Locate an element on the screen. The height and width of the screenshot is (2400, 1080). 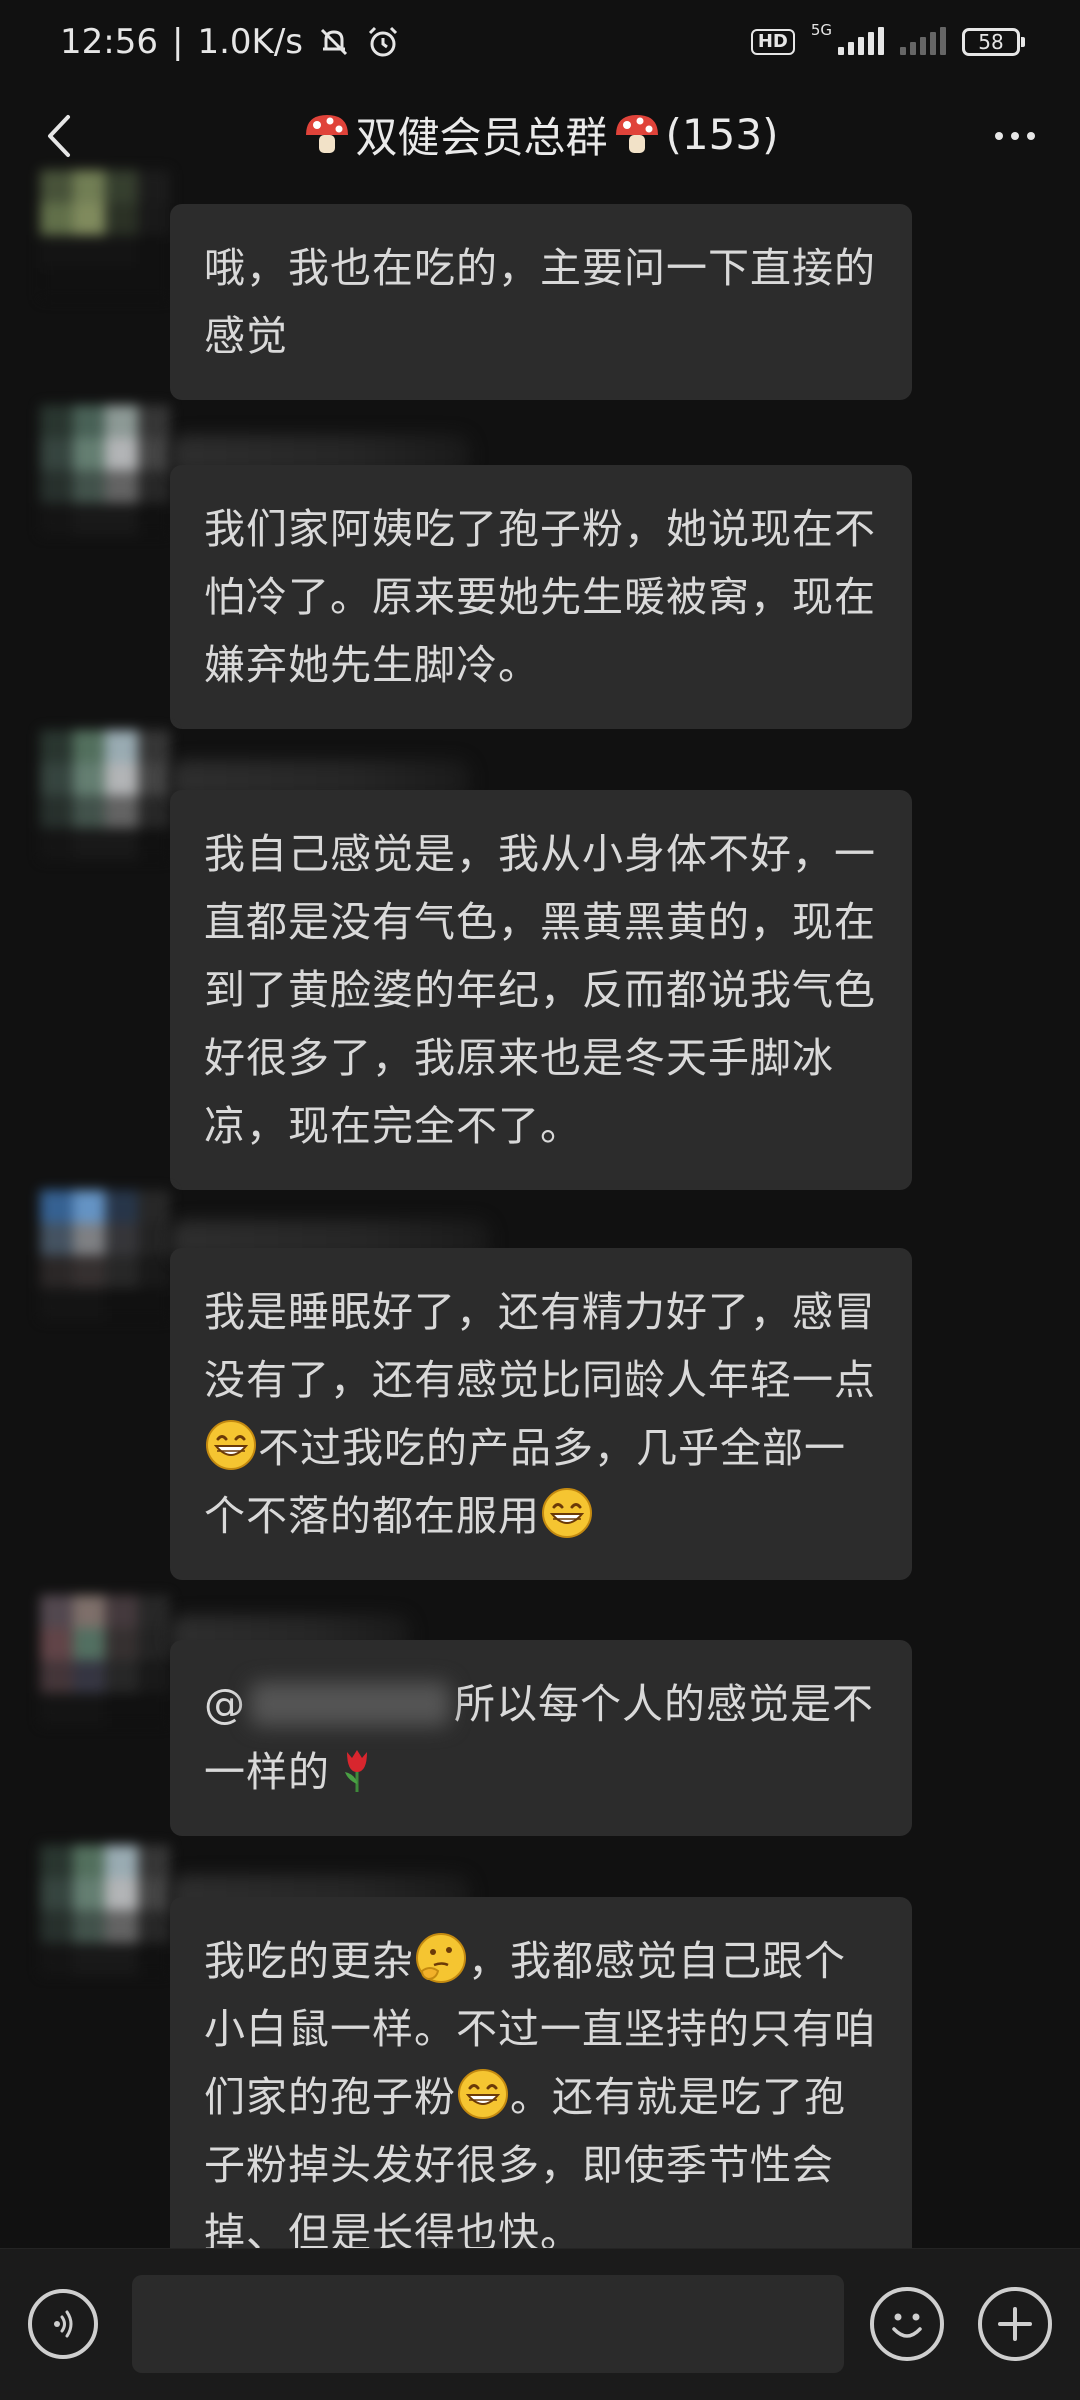
battery-level: 58 is located at coordinates (991, 42).